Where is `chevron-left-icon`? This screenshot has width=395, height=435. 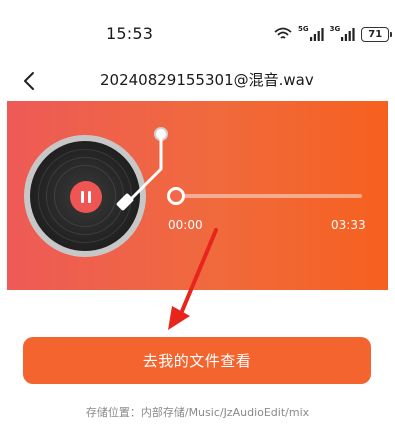
chevron-left-icon is located at coordinates (29, 81).